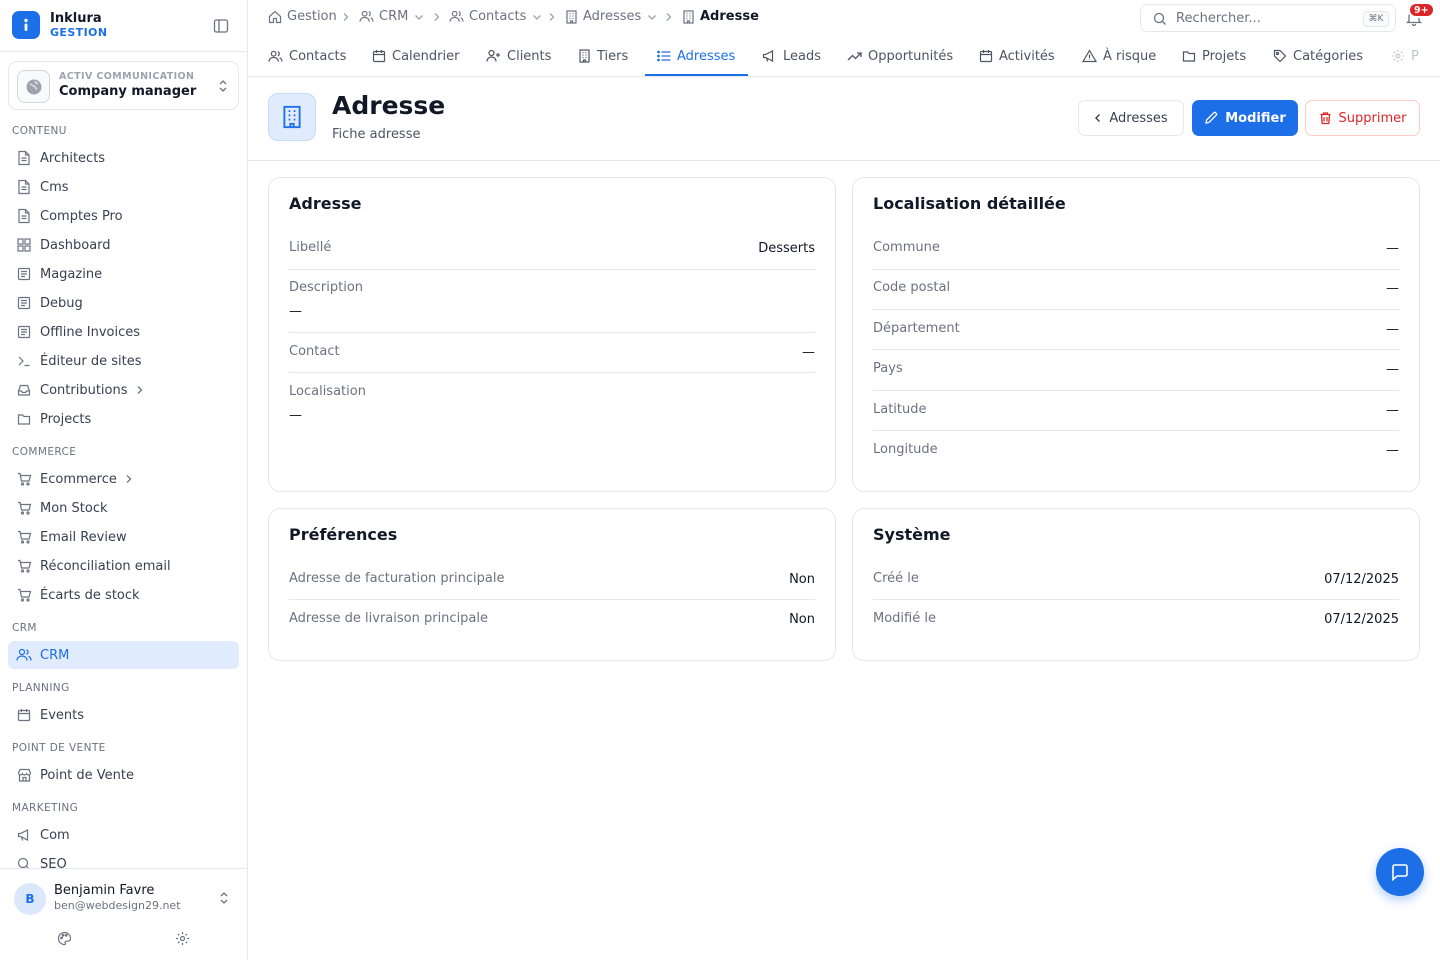 The height and width of the screenshot is (960, 1440). What do you see at coordinates (123, 332) in the screenshot?
I see `sidebar-item-offline-invoices: Offline Invoices` at bounding box center [123, 332].